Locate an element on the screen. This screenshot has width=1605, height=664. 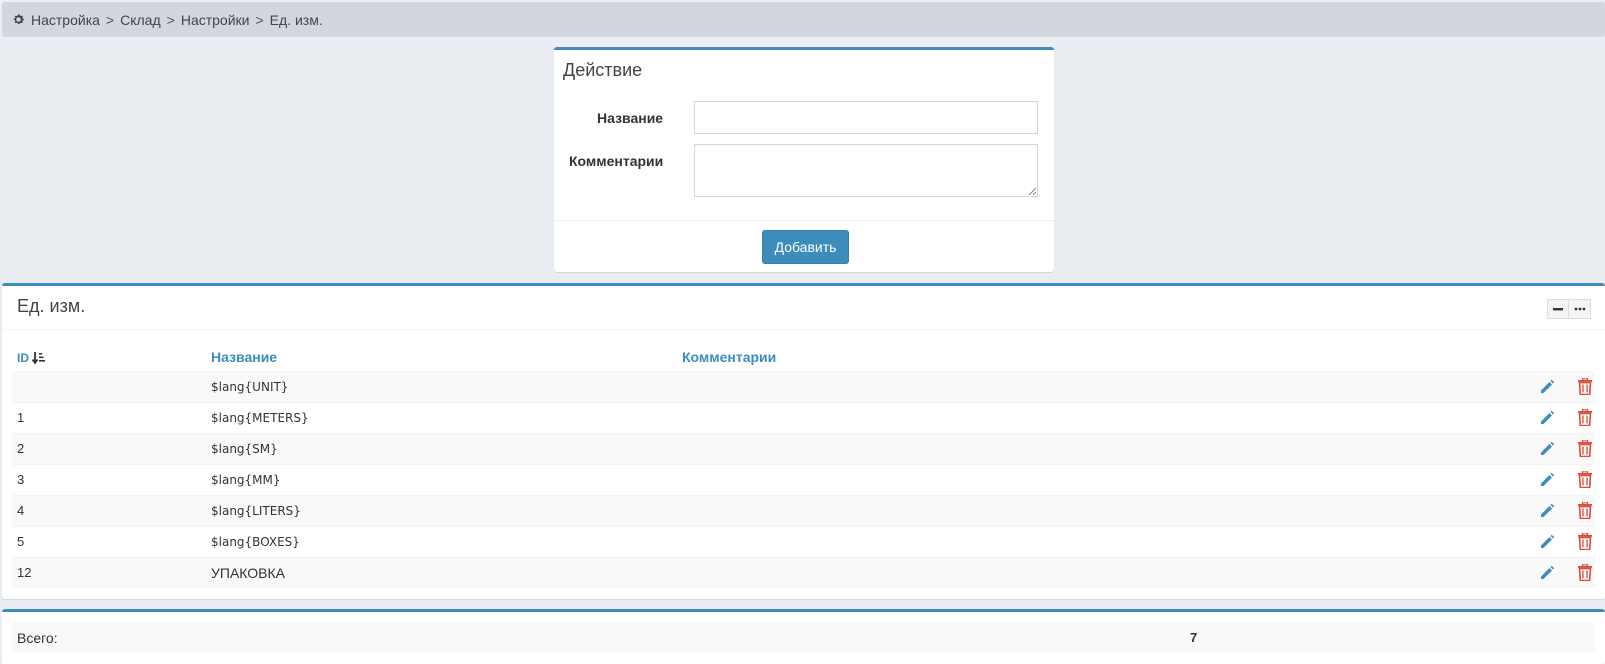
summary-row: Всего: 7 is located at coordinates (803, 637).